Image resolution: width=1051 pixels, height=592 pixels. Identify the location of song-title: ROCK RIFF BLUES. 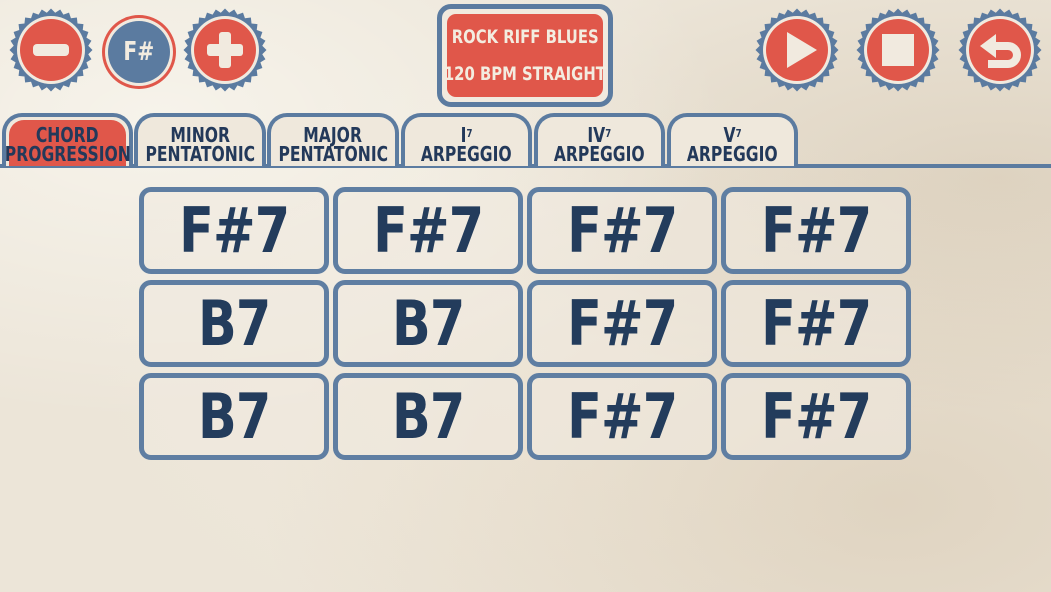
(525, 36).